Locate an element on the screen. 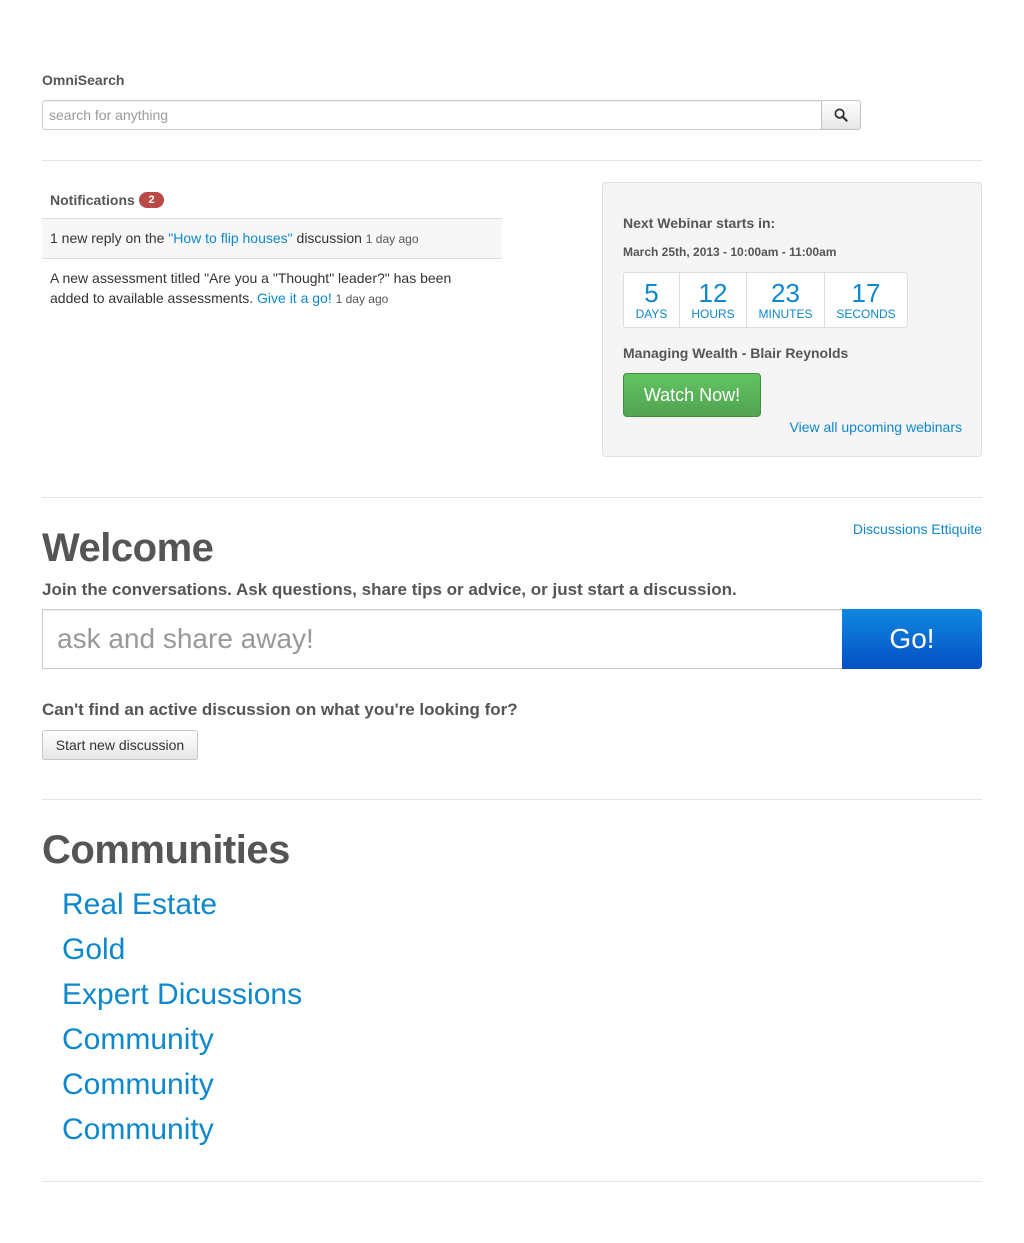 Image resolution: width=1024 pixels, height=1243 pixels. community-link-expert-discussions: Expert Dicussions is located at coordinates (182, 994).